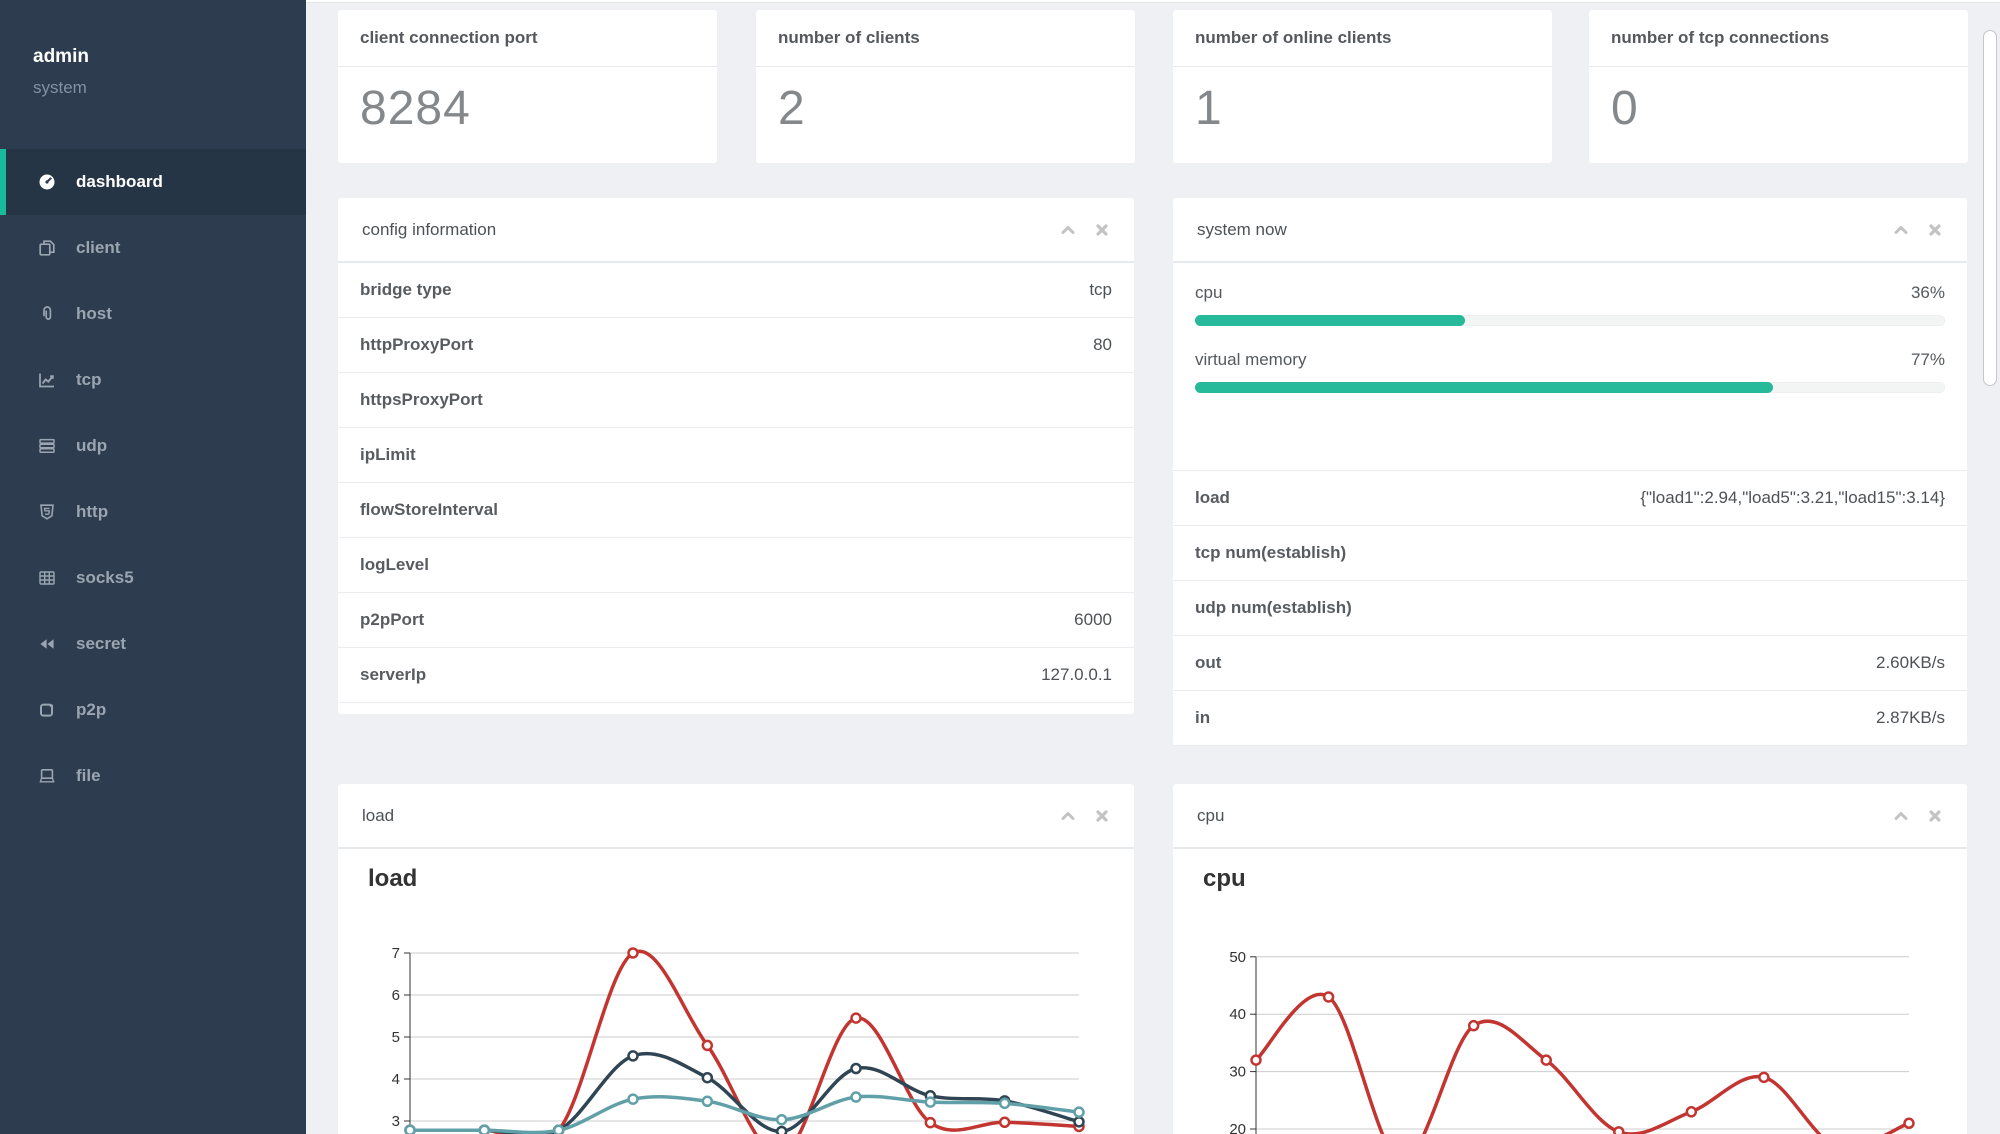  Describe the element at coordinates (105, 577) in the screenshot. I see `sidebar-item-label: socks5` at that location.